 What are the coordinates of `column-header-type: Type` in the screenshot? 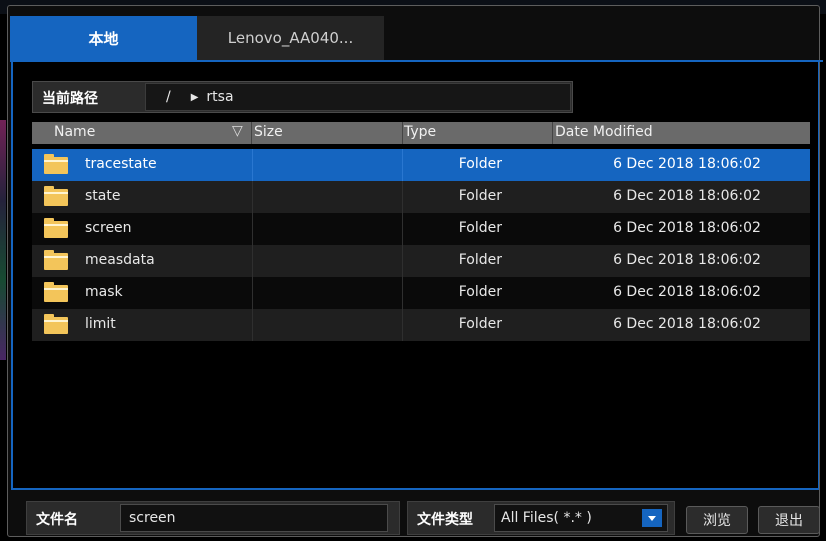 It's located at (420, 132).